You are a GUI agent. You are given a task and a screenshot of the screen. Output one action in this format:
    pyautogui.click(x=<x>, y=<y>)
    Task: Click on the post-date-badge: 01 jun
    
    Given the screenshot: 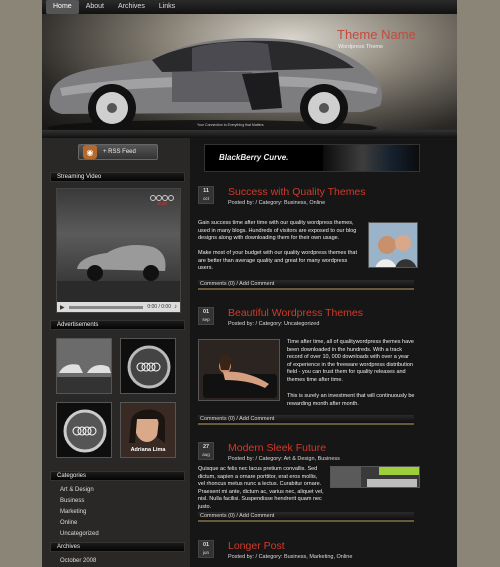 What is the action you would take?
    pyautogui.click(x=206, y=549)
    